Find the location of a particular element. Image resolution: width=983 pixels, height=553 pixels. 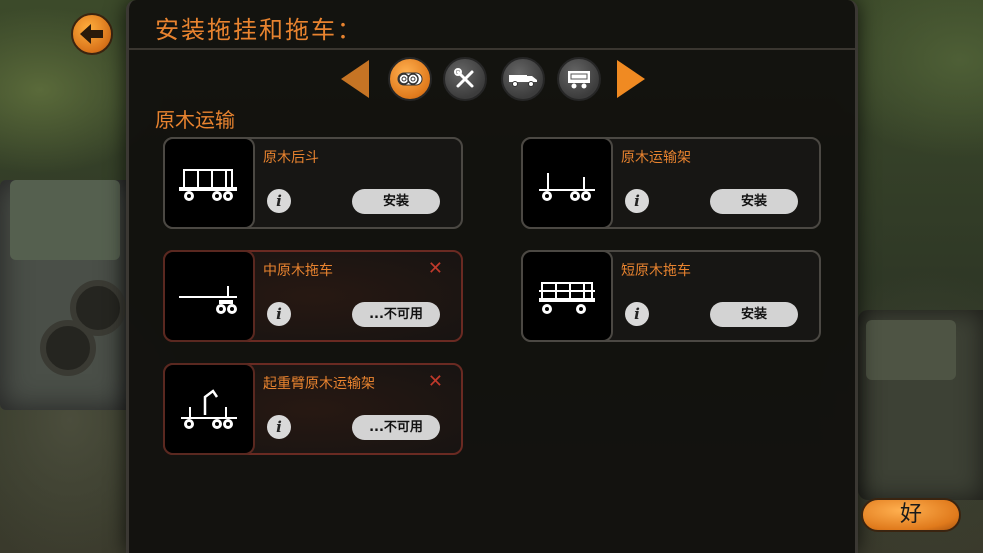

log-bed-icon is located at coordinates (208, 185).